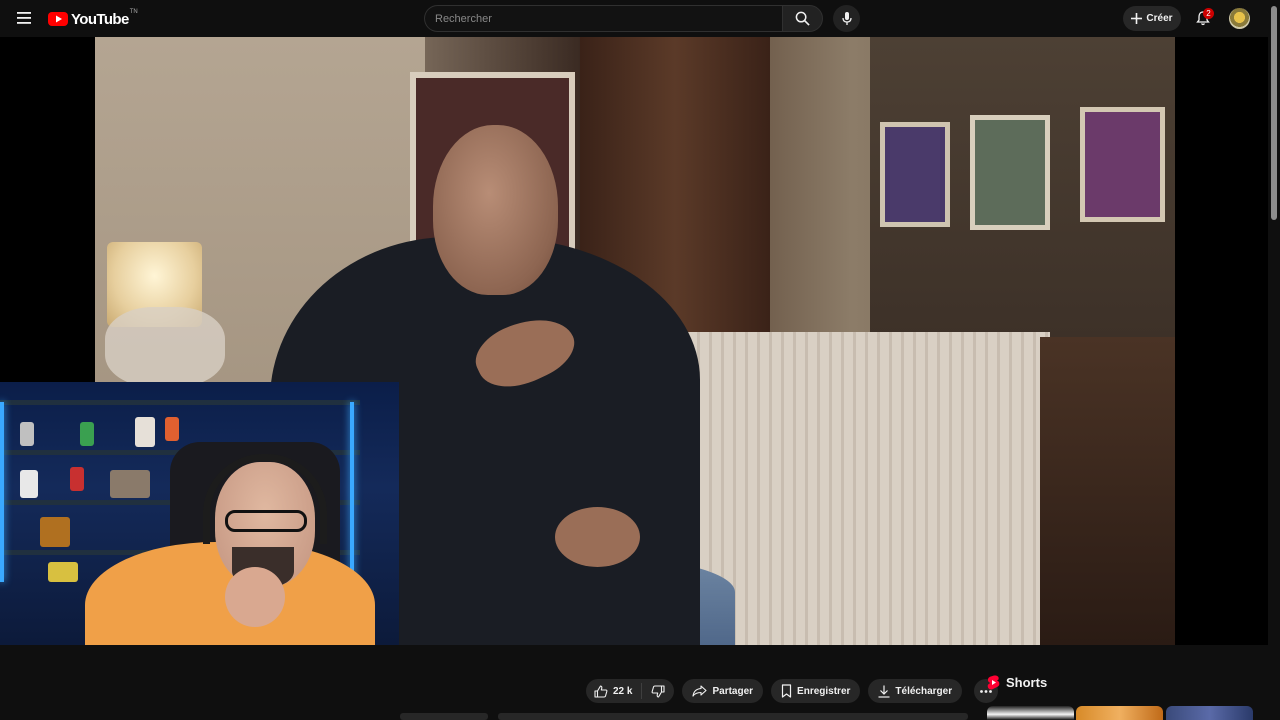 Image resolution: width=1280 pixels, height=720 pixels. I want to click on plus-icon, so click(1137, 18).